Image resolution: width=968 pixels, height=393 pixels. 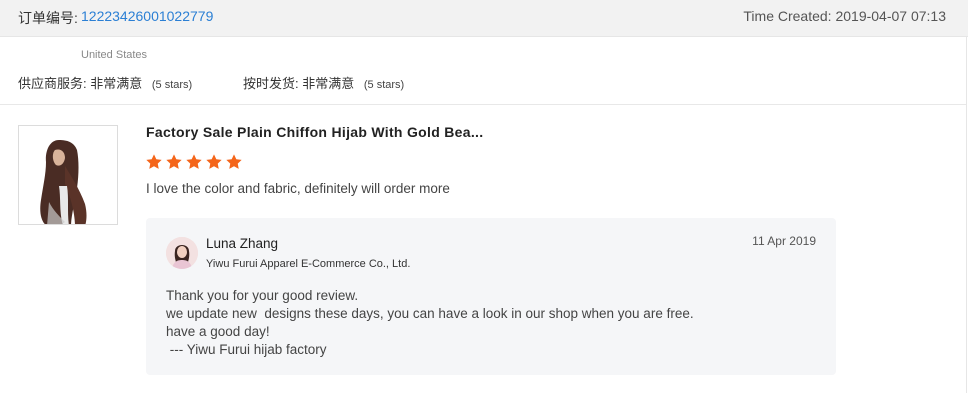 What do you see at coordinates (114, 55) in the screenshot?
I see `buyer-country: United States` at bounding box center [114, 55].